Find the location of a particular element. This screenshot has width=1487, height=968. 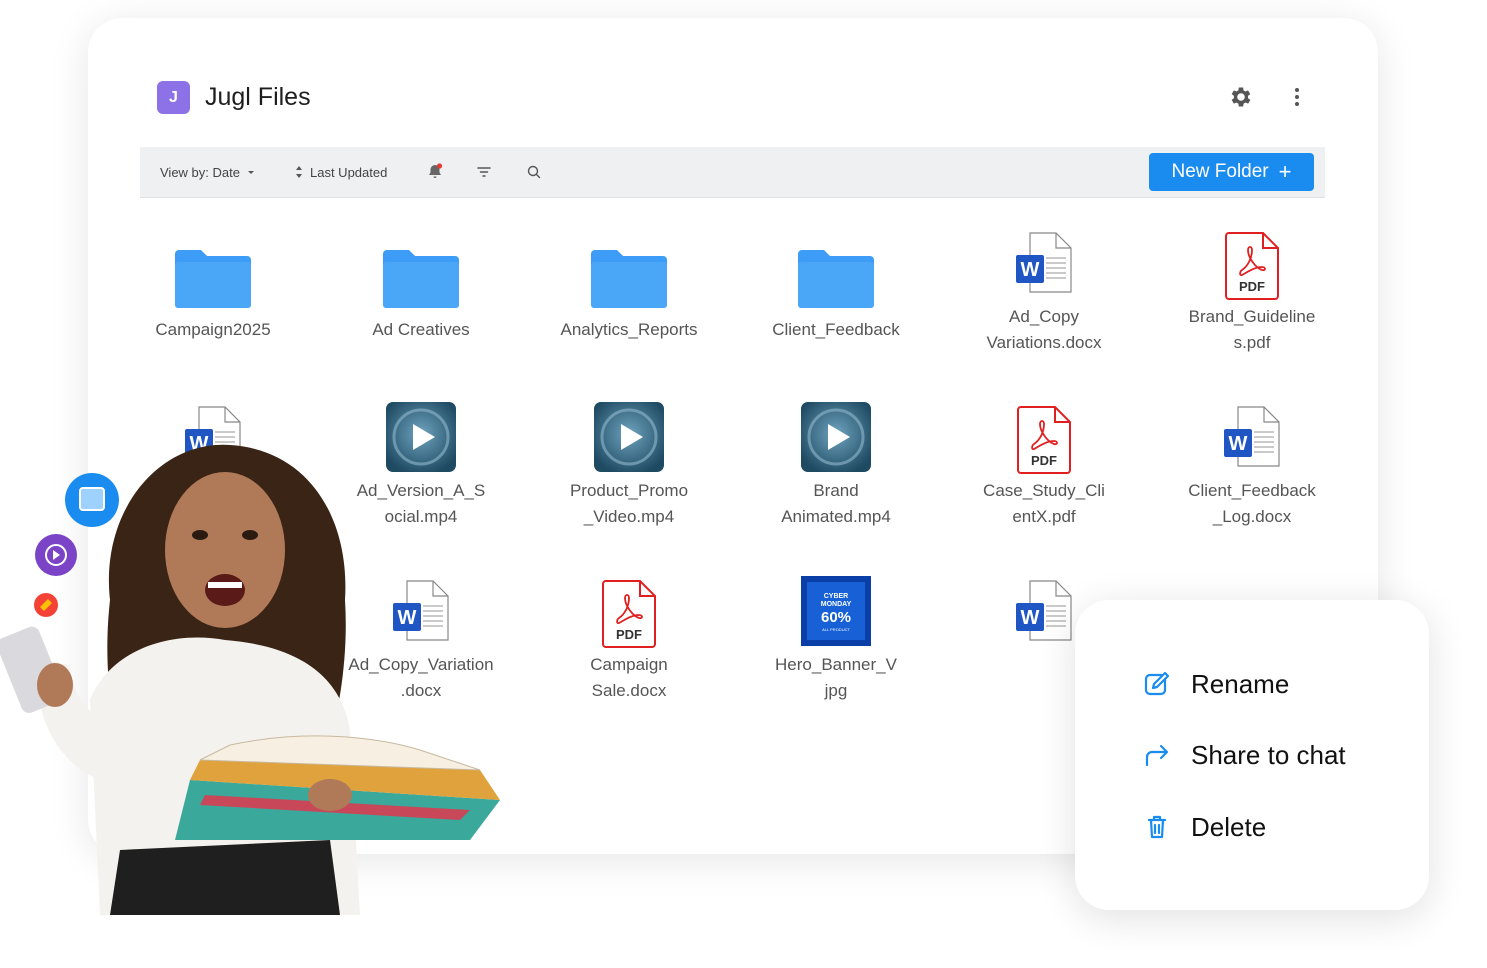

svg-text: MONDAY is located at coordinates (836, 604).